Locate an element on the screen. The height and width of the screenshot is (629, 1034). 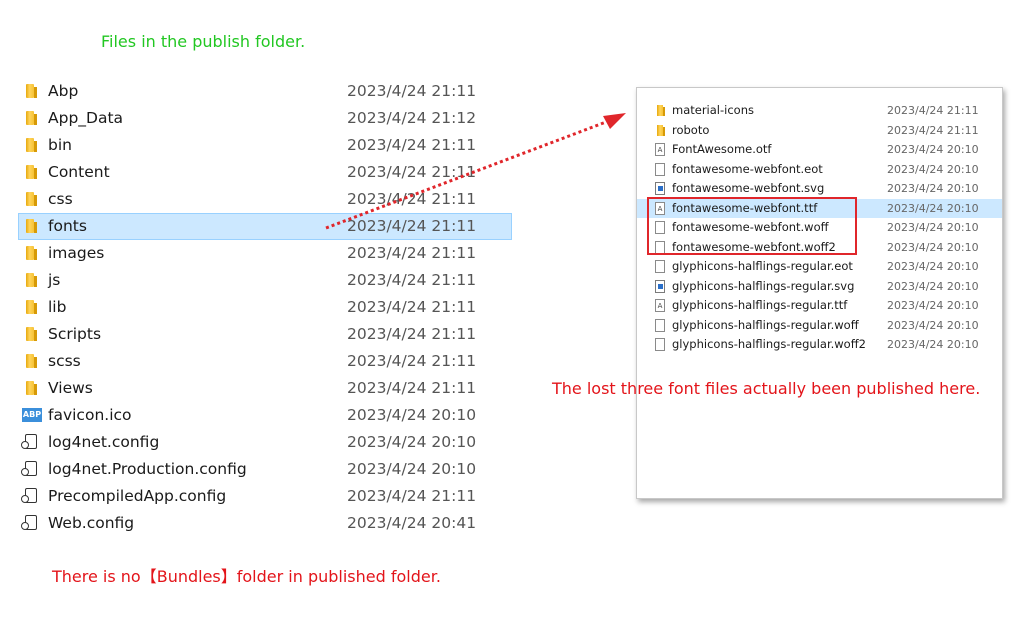
arrow-head is located at coordinates (614, 121).